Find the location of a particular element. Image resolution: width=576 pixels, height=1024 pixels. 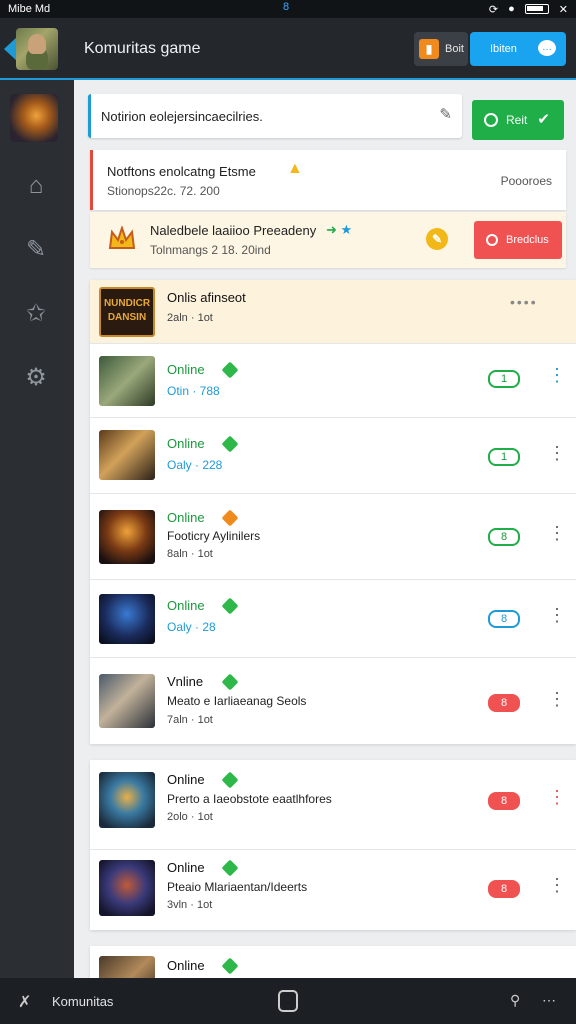

more-options-icon: •••• is located at coordinates (524, 302).